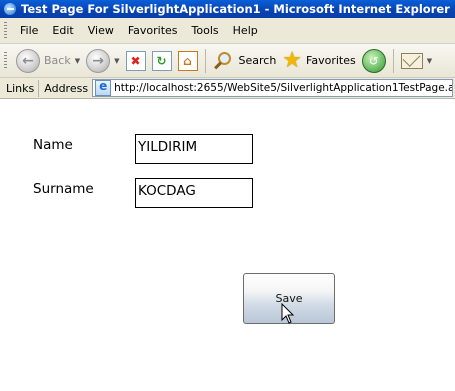 The width and height of the screenshot is (455, 391). I want to click on forward-button: → ▼, so click(102, 61).